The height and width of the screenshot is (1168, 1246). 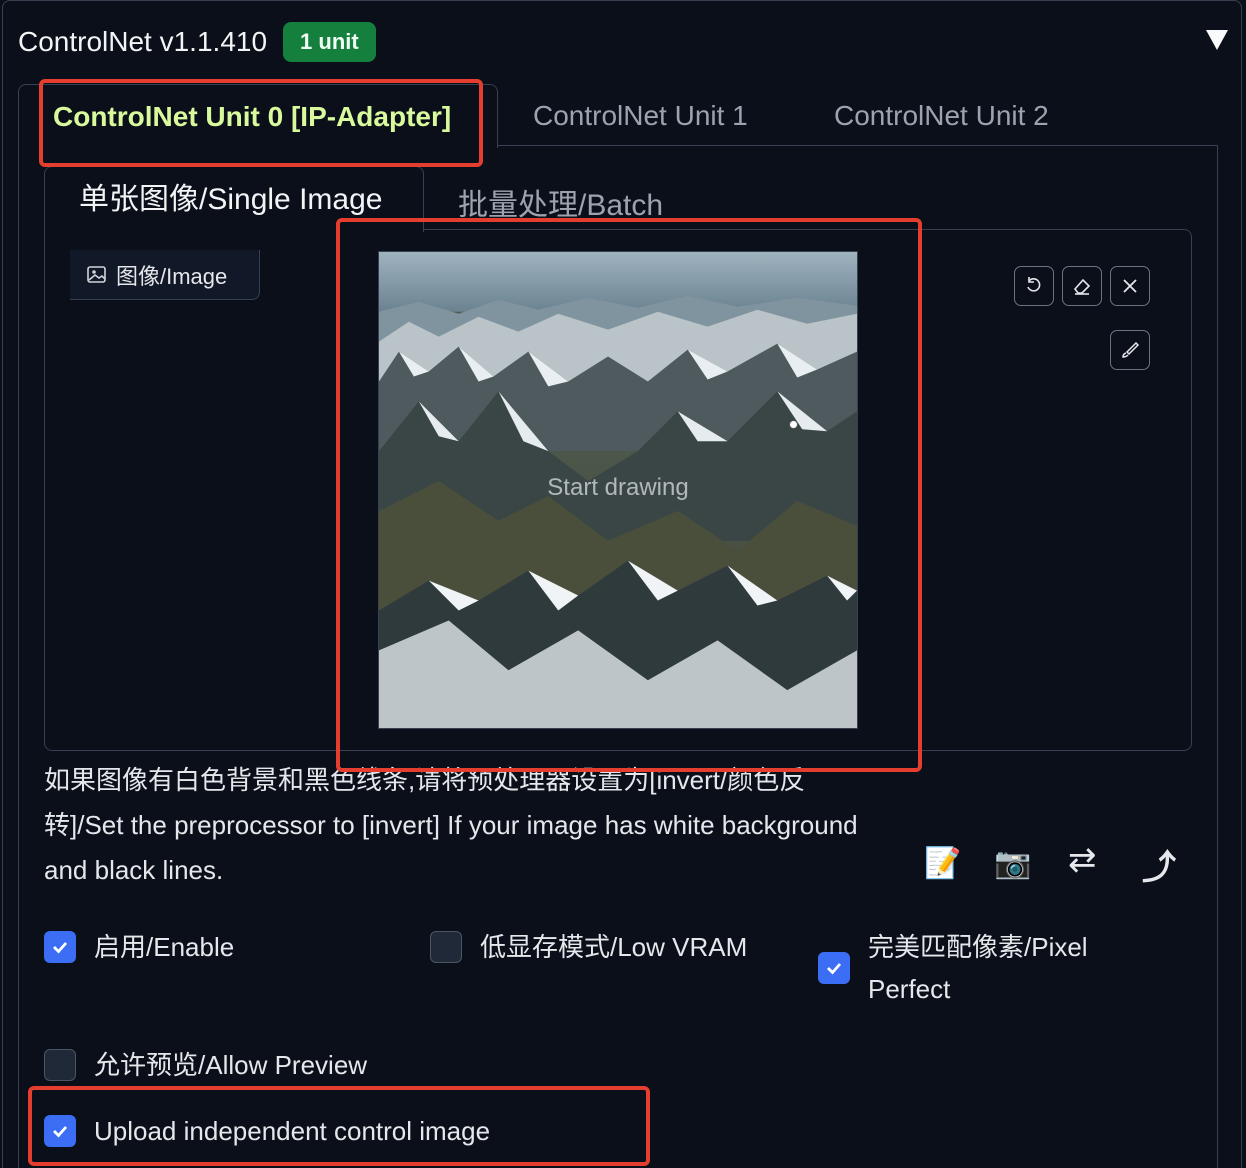 What do you see at coordinates (1012, 863) in the screenshot?
I see `camera-icon: 📷` at bounding box center [1012, 863].